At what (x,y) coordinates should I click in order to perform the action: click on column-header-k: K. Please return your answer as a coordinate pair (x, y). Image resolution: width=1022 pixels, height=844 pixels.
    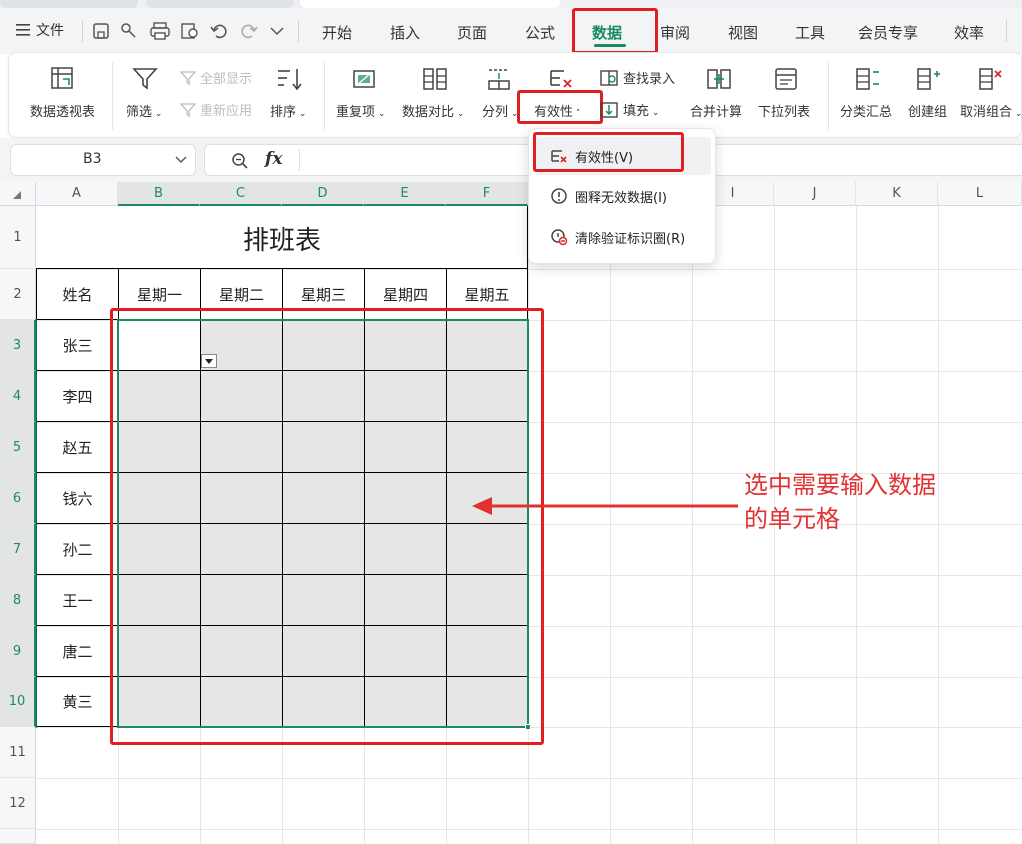
    Looking at the image, I should click on (897, 194).